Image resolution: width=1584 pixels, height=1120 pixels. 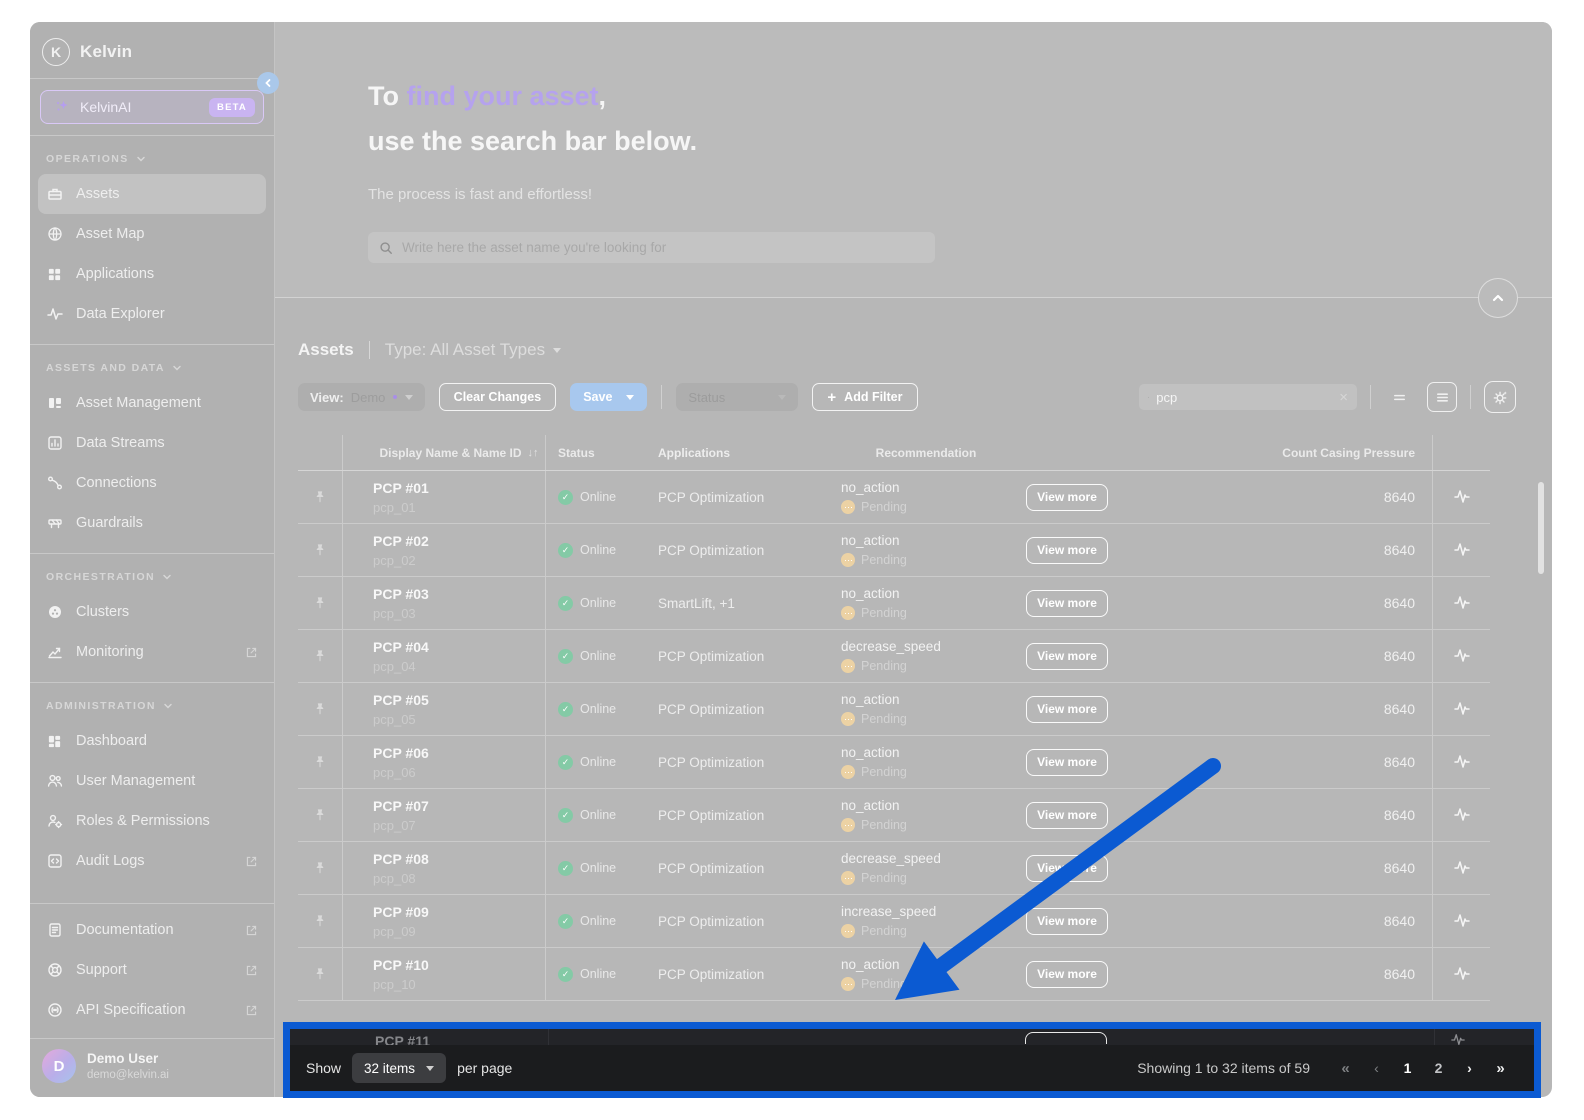 I want to click on save-button: Save, so click(x=609, y=397).